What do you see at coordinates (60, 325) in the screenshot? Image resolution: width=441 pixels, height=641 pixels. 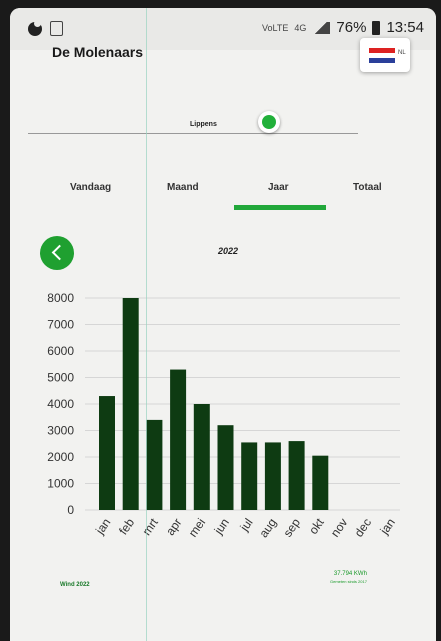 I see `y-tick-label: 7000` at bounding box center [60, 325].